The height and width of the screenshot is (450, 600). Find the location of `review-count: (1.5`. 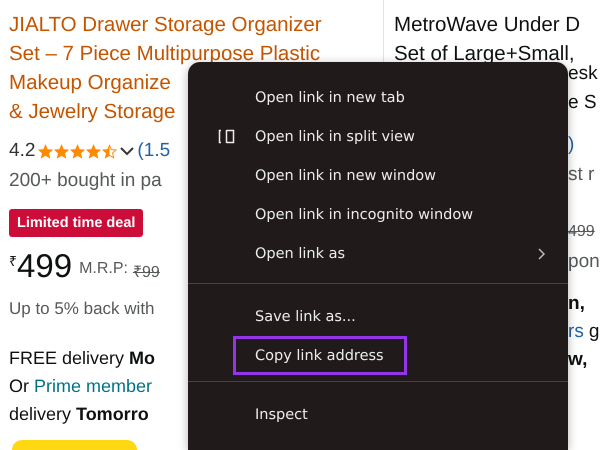

review-count: (1.5 is located at coordinates (153, 151).